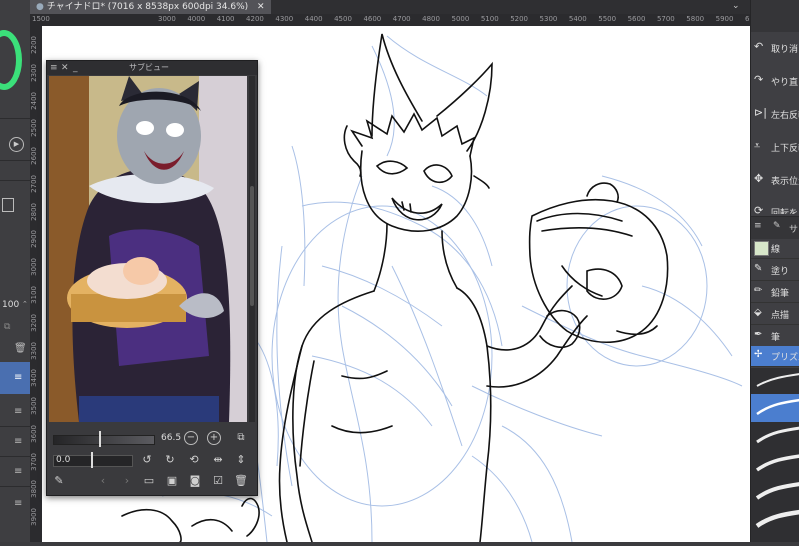 The image size is (799, 546). Describe the element at coordinates (34, 322) in the screenshot. I see `ruler-left-label: 3200` at that location.